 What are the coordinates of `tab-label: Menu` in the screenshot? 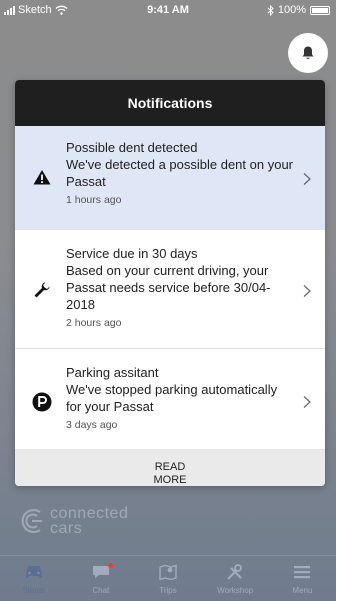 It's located at (302, 590).